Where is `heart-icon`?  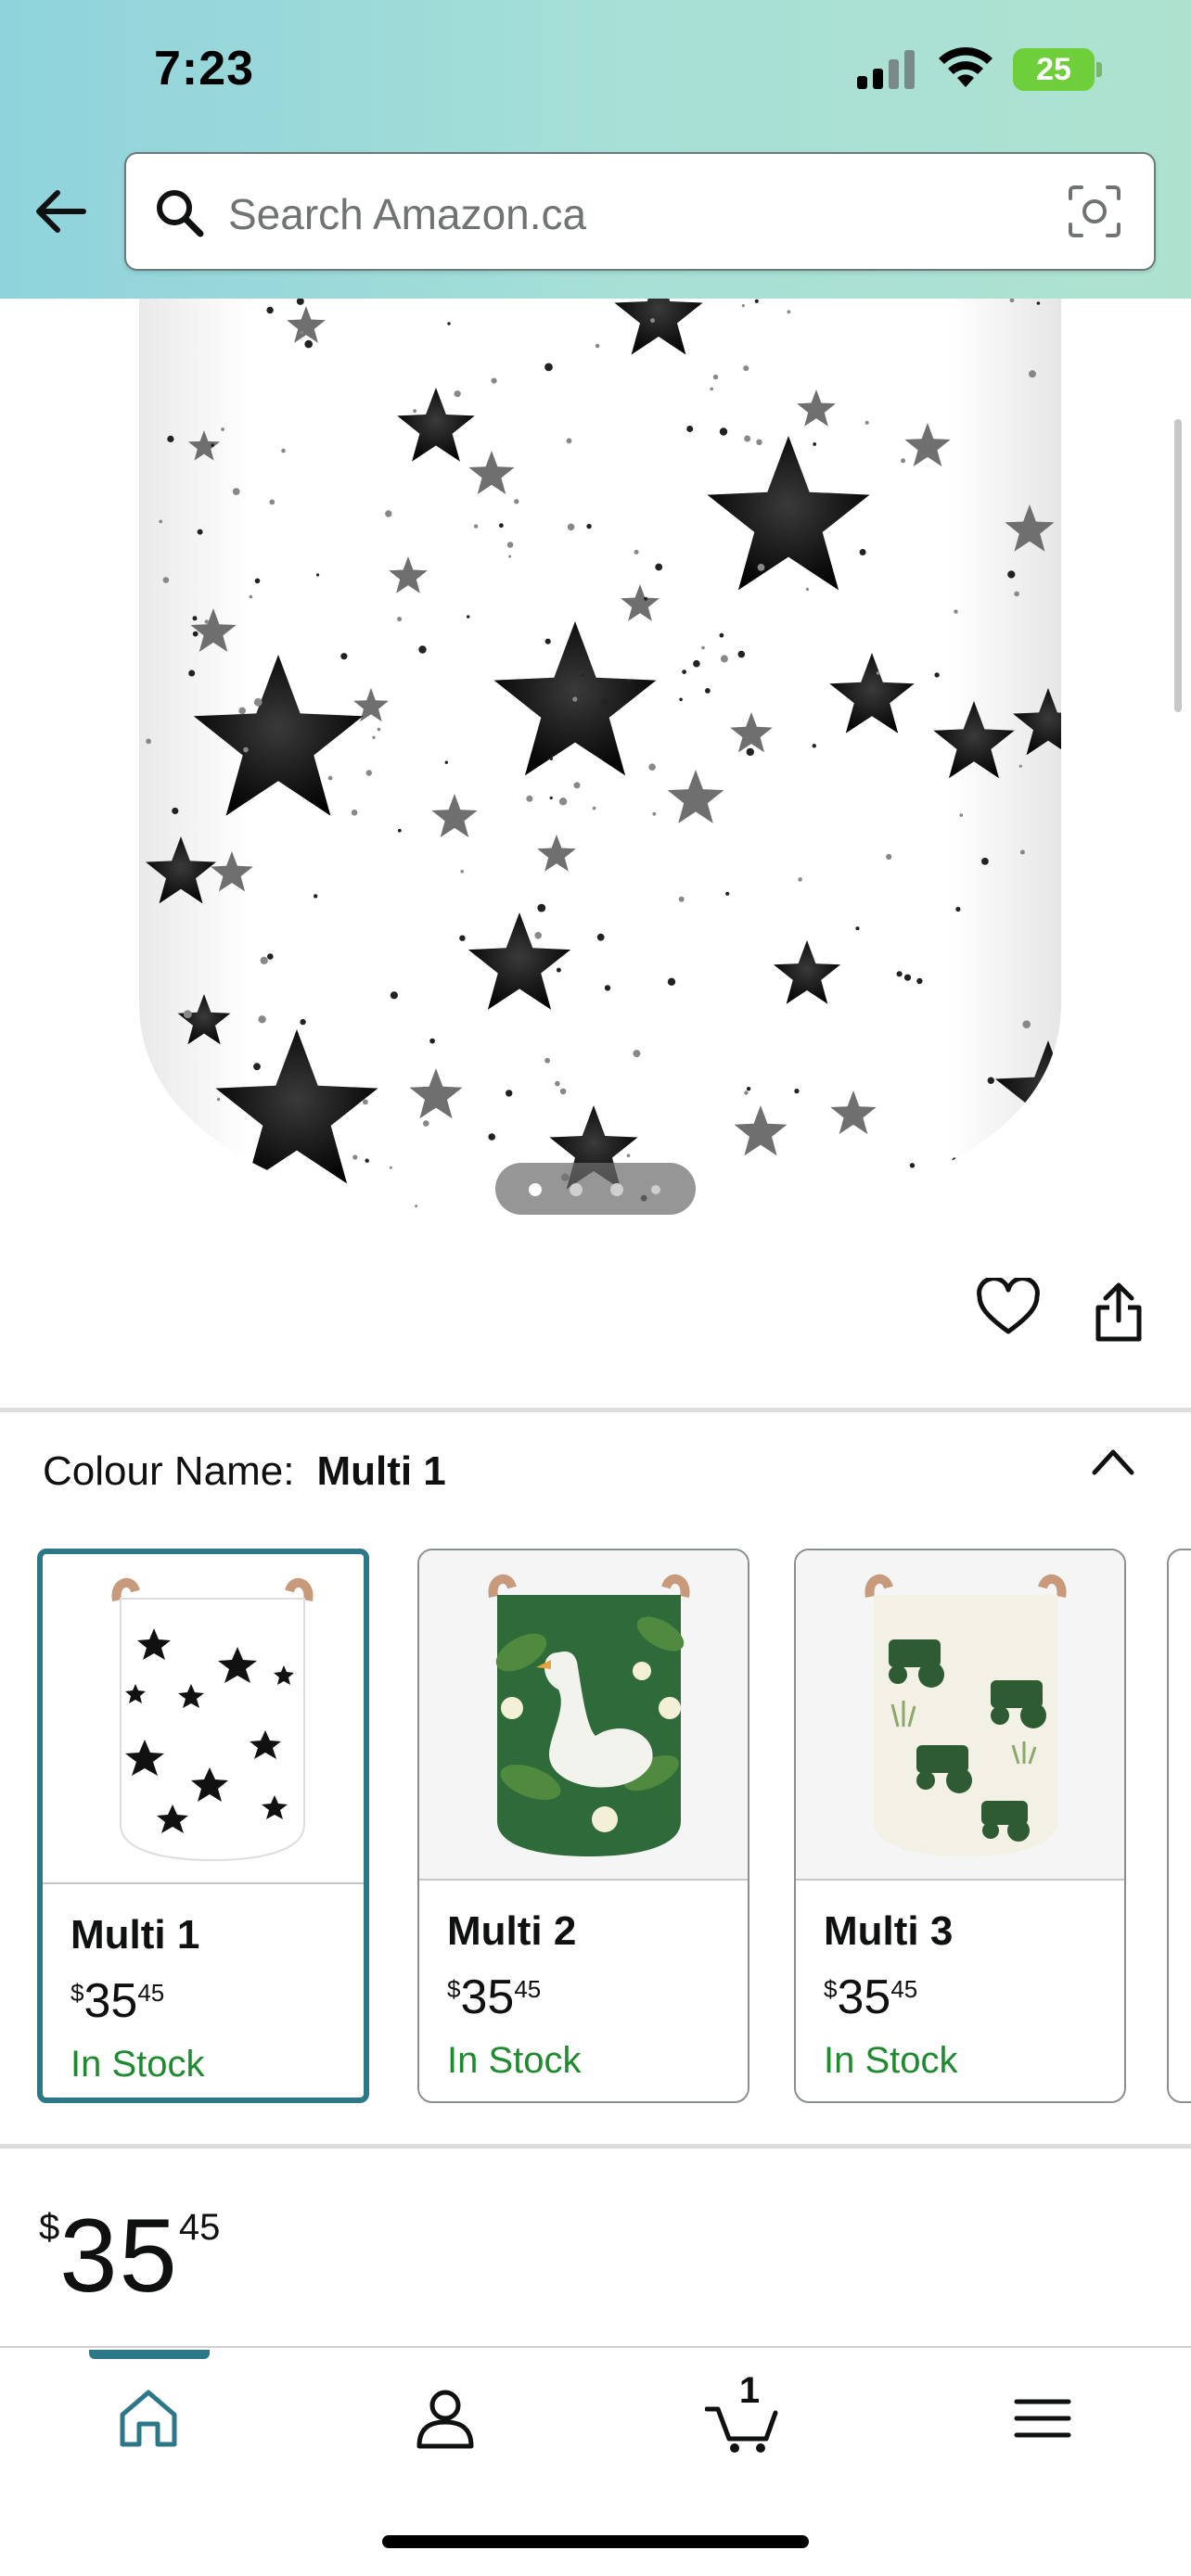 heart-icon is located at coordinates (1008, 1307).